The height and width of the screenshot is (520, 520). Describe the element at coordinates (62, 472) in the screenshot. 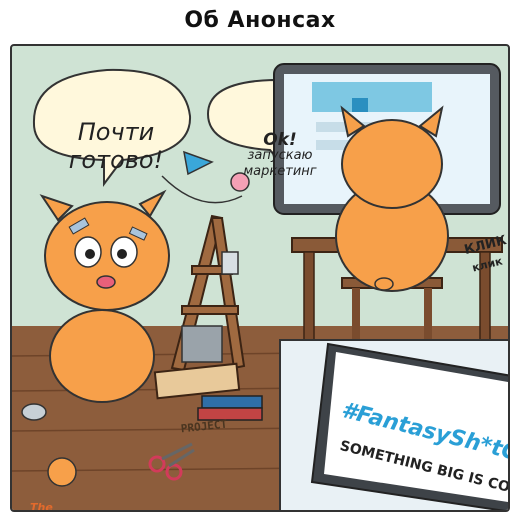

I see `logo-cat-icon` at that location.